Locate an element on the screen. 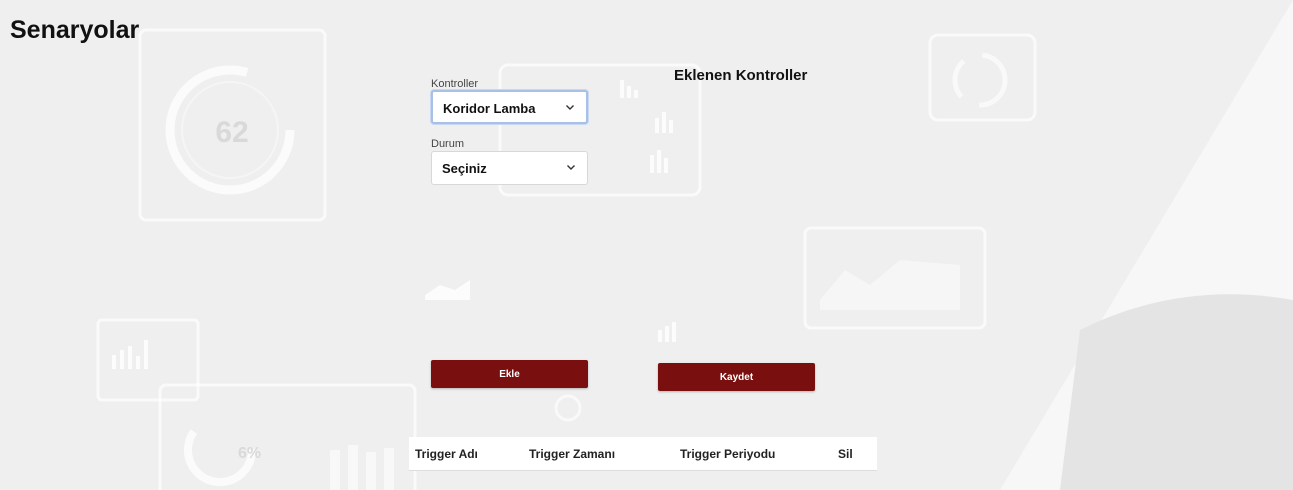  controls-select-value: Koridor Lamba is located at coordinates (489, 108).